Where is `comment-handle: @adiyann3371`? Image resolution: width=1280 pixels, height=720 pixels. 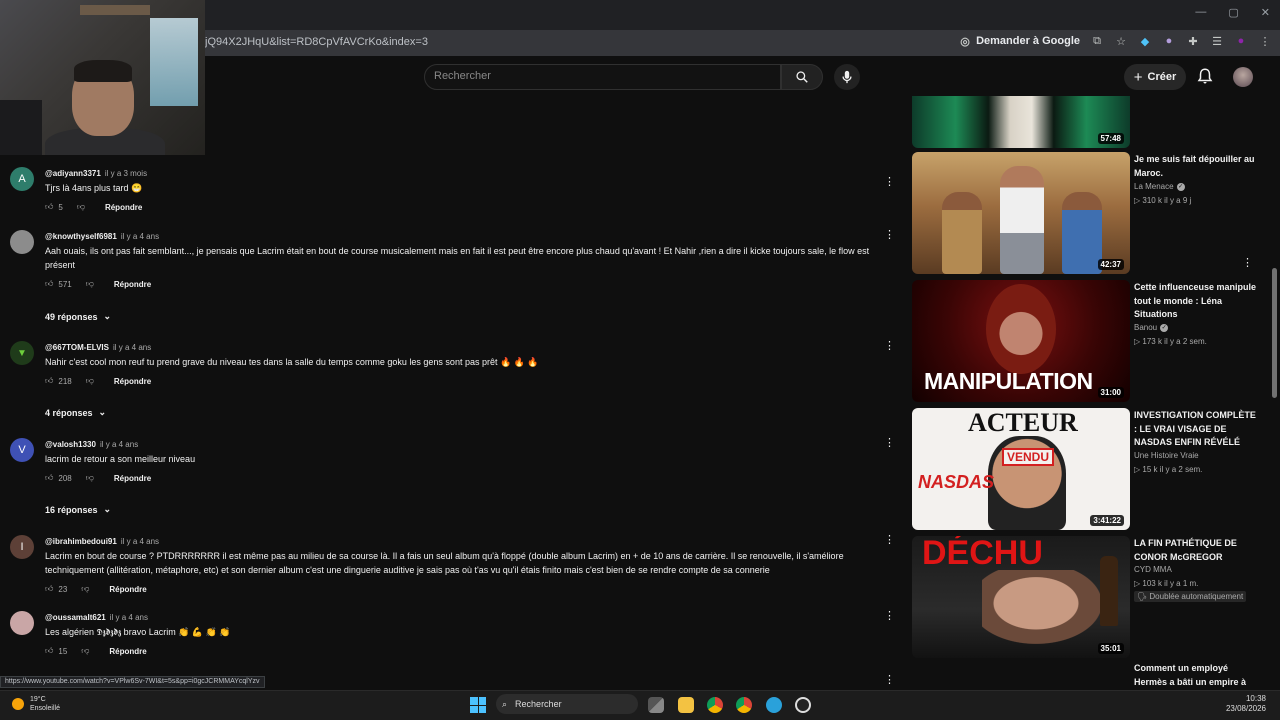
comment-handle: @adiyann3371 is located at coordinates (73, 173).